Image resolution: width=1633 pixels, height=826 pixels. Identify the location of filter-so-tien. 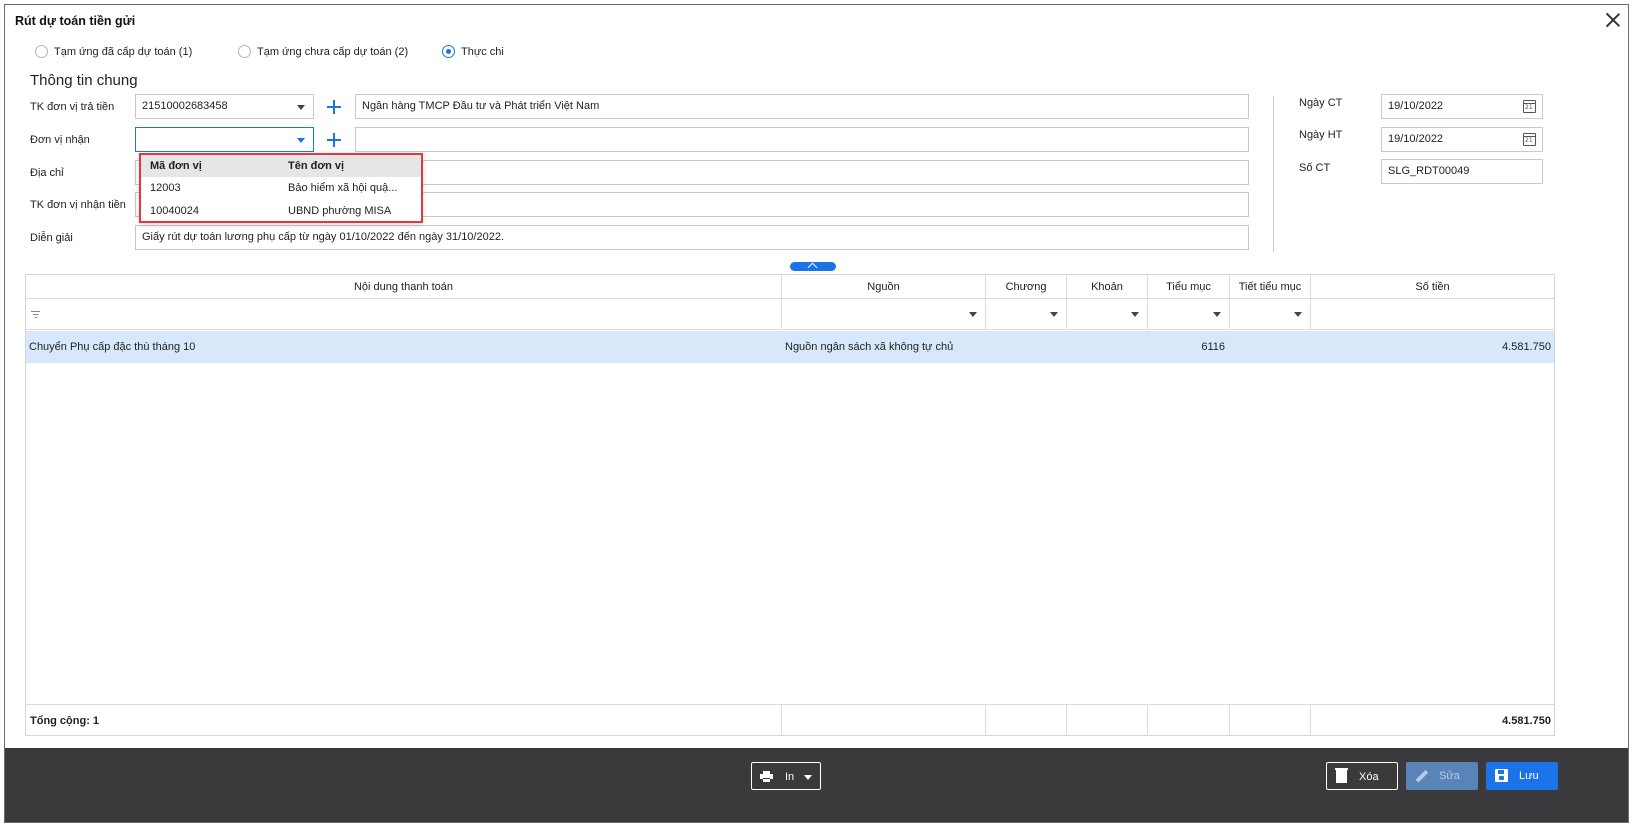
(1432, 314).